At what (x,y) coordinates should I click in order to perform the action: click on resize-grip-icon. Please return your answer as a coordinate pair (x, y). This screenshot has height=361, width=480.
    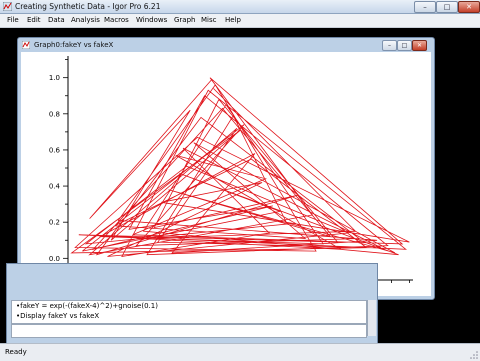
    Looking at the image, I should click on (474, 355).